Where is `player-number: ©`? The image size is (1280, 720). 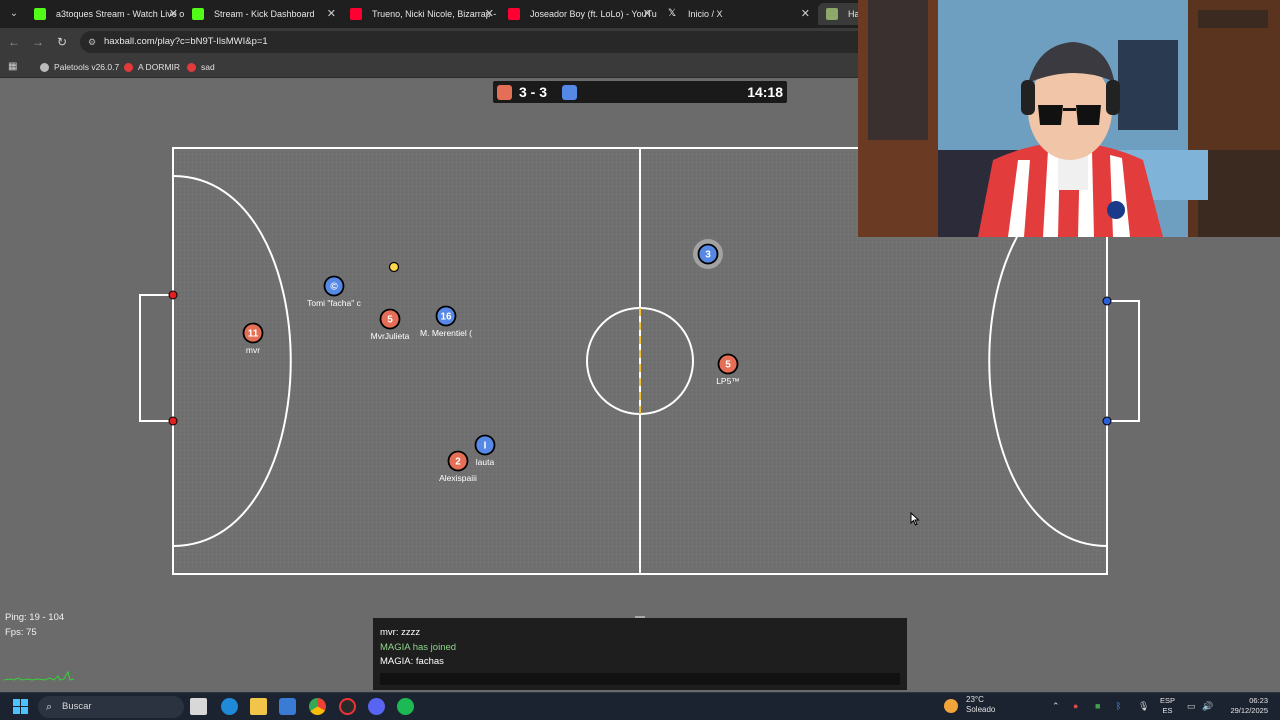
player-number: © is located at coordinates (334, 287).